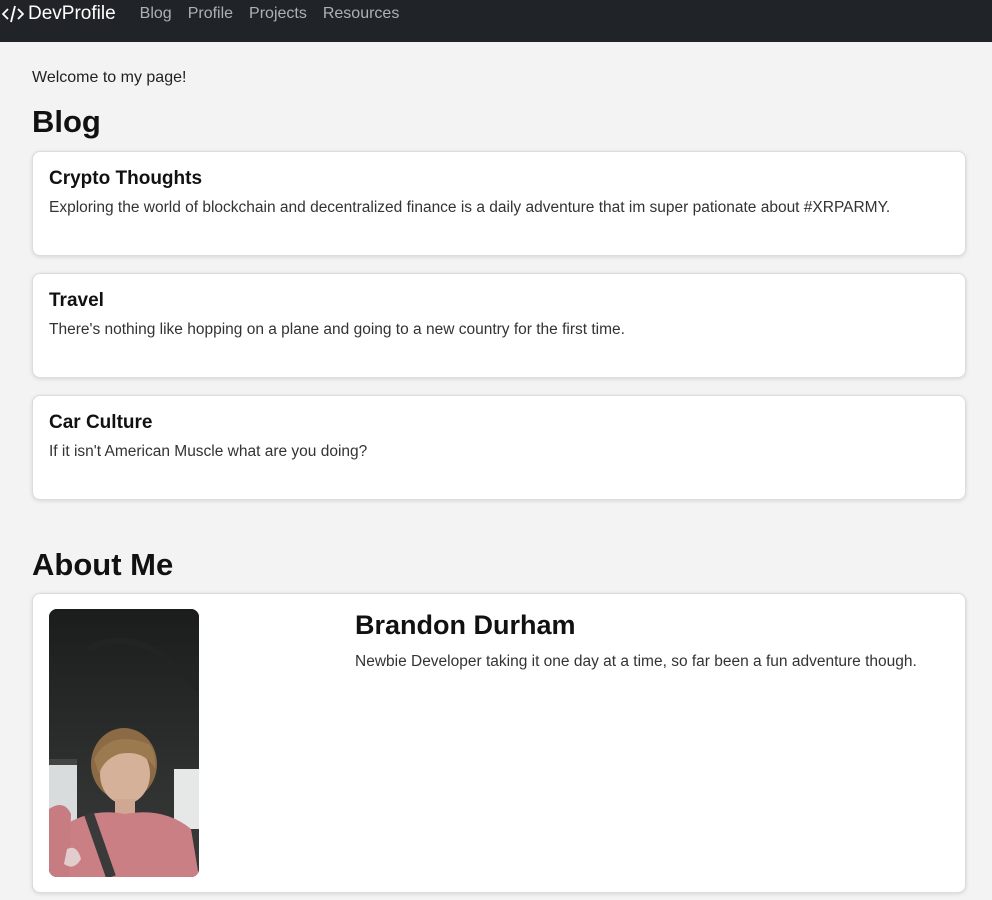 This screenshot has height=900, width=992. Describe the element at coordinates (465, 625) in the screenshot. I see `profile-name: Brandon Durham` at that location.